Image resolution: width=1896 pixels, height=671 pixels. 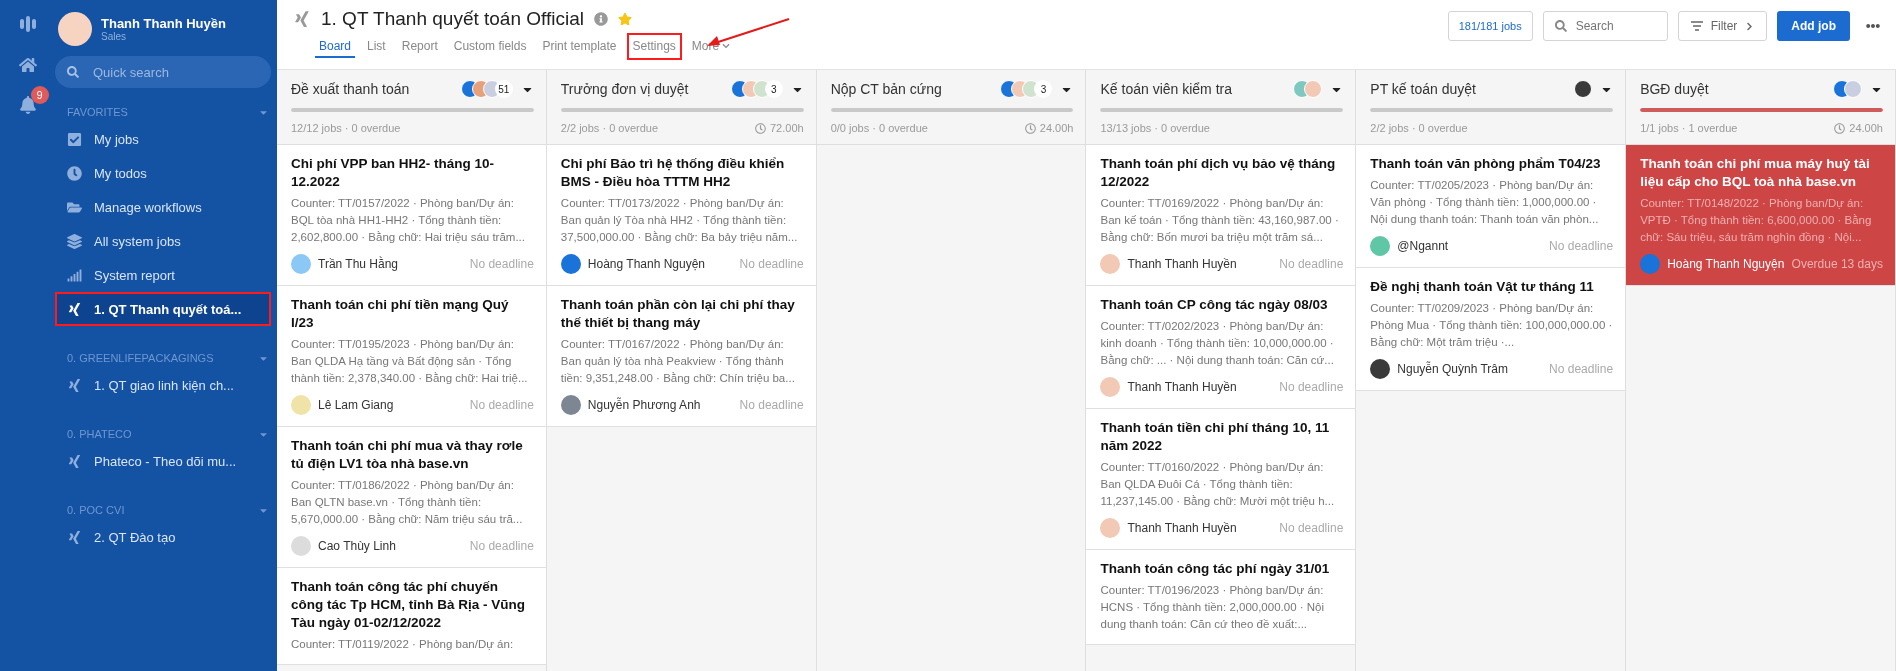 What do you see at coordinates (1490, 26) in the screenshot?
I see `jobs-count-button: 181/181 jobs` at bounding box center [1490, 26].